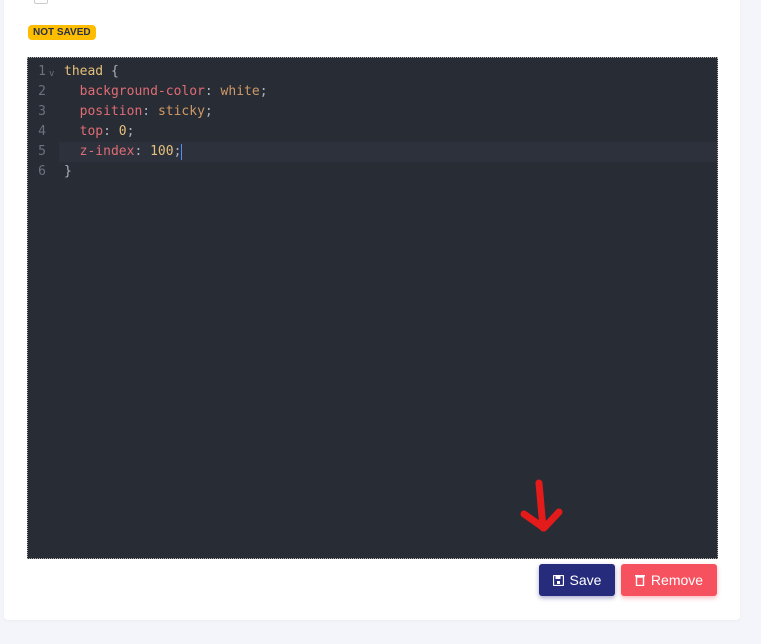 The image size is (761, 644). I want to click on token: z-index, so click(107, 151).